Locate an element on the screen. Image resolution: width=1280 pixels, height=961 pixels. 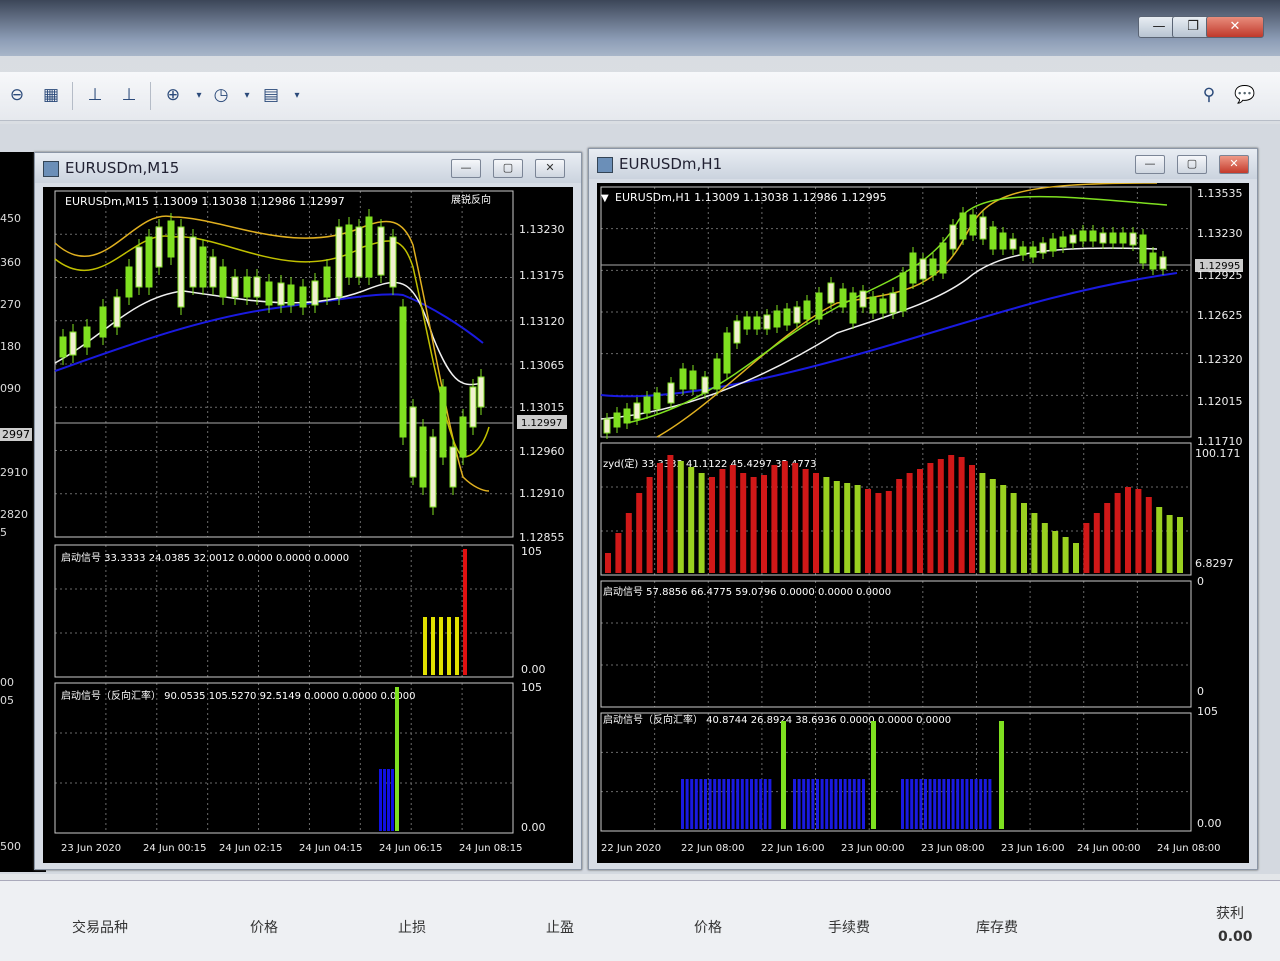
time-tick-label: 24 Jun 06:15 is located at coordinates (411, 848).